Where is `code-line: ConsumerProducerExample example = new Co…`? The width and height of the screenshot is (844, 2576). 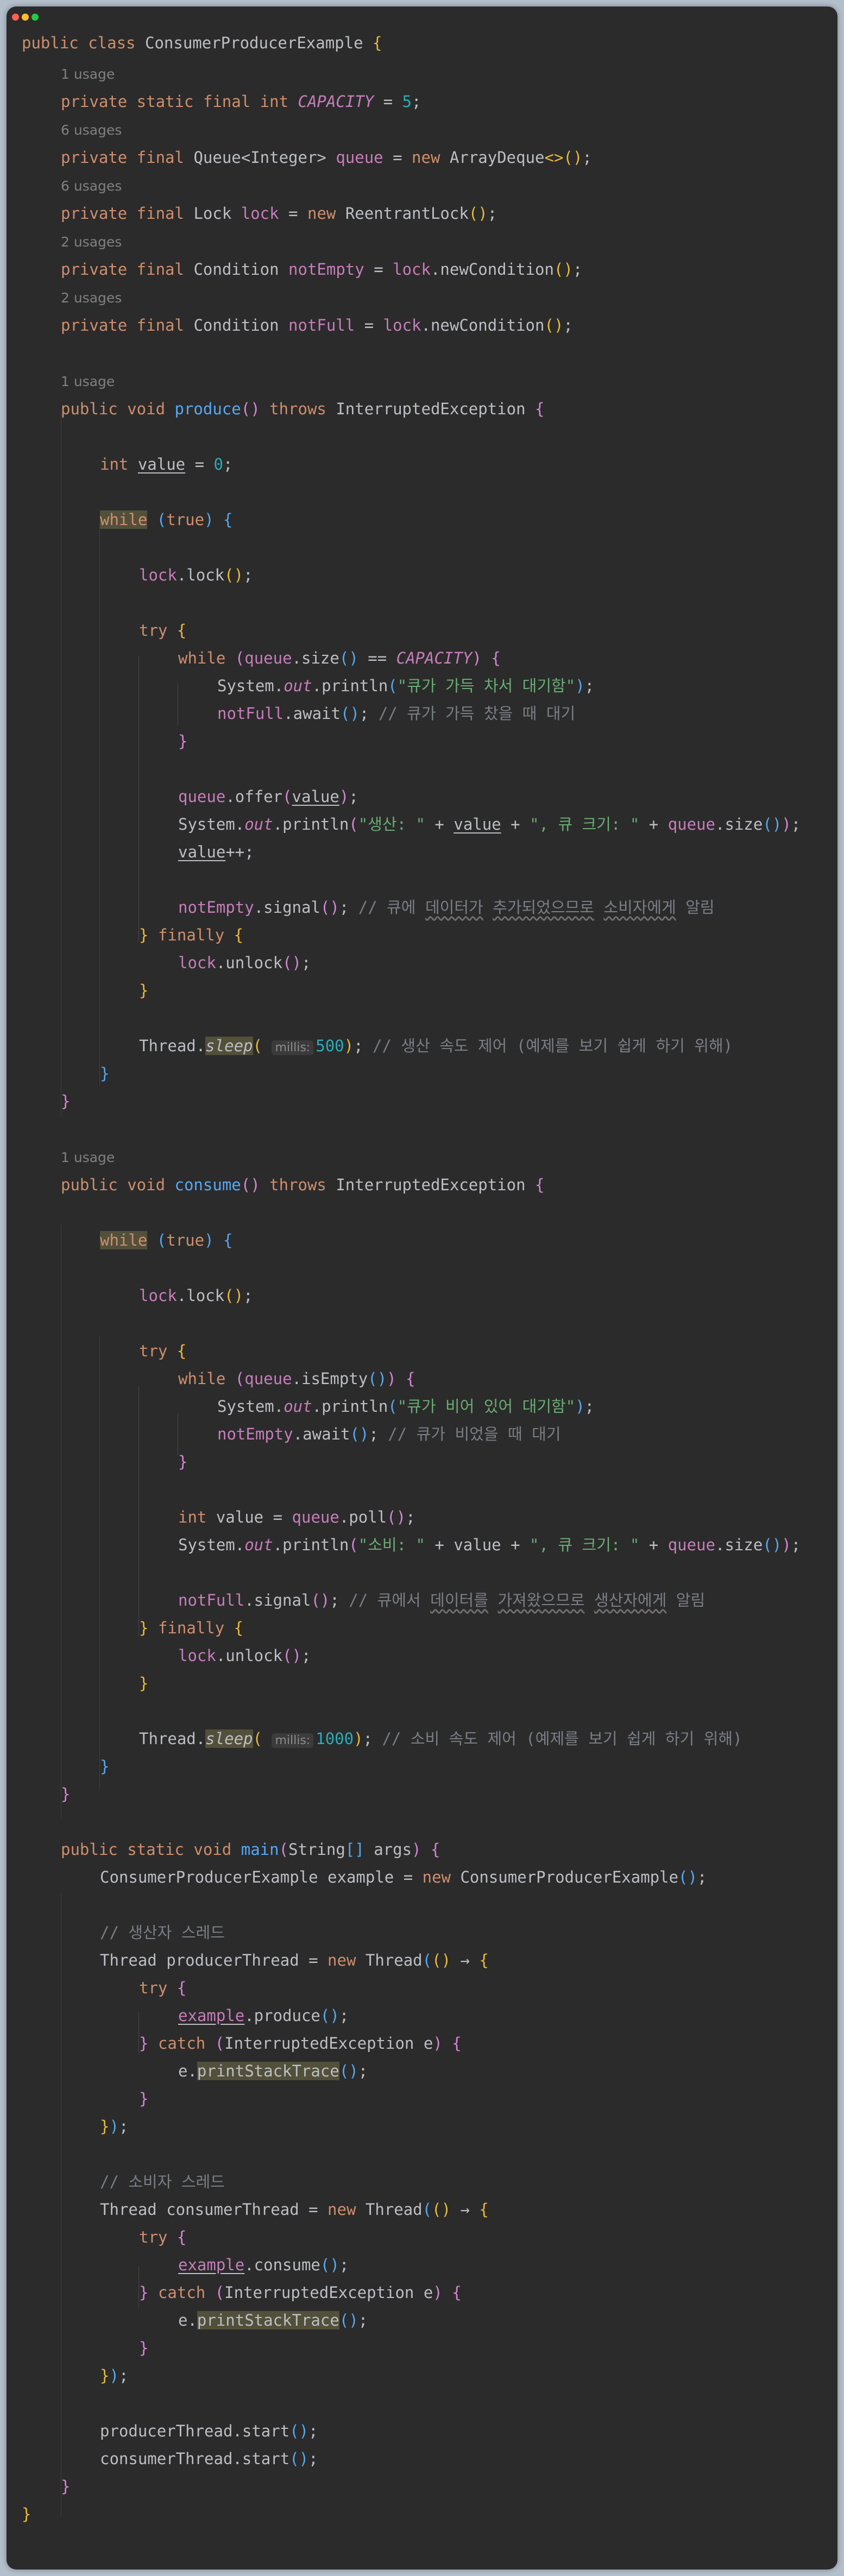 code-line: ConsumerProducerExample example = new Co… is located at coordinates (403, 1877).